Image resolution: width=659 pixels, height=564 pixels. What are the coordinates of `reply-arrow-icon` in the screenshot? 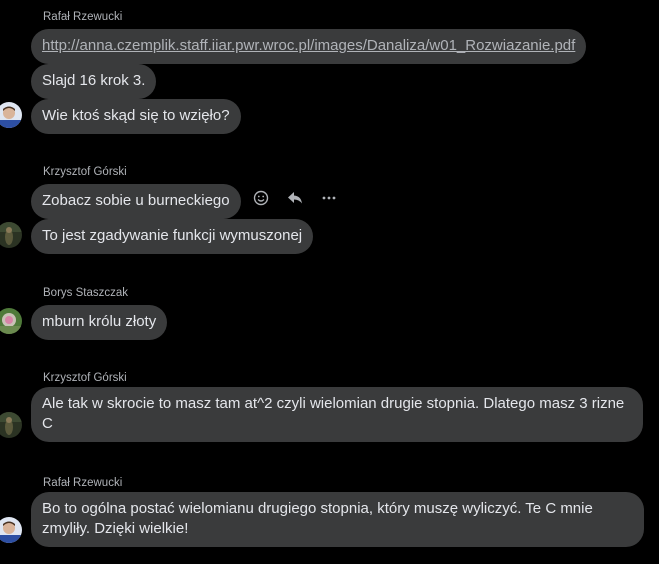 It's located at (295, 198).